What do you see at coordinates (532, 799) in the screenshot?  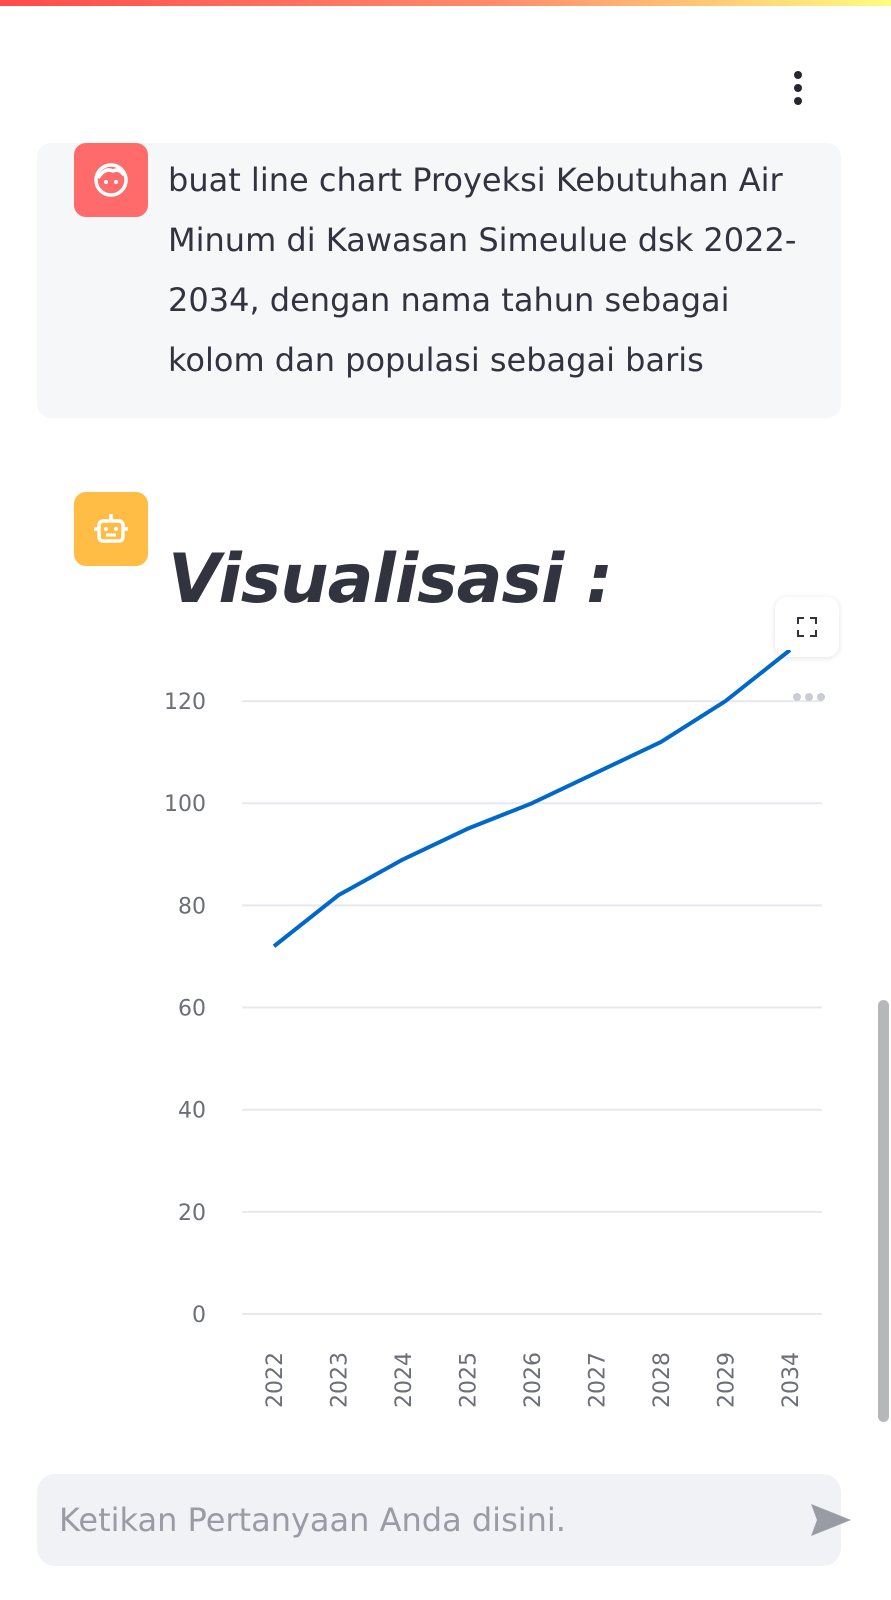 I see `chart-series-line` at bounding box center [532, 799].